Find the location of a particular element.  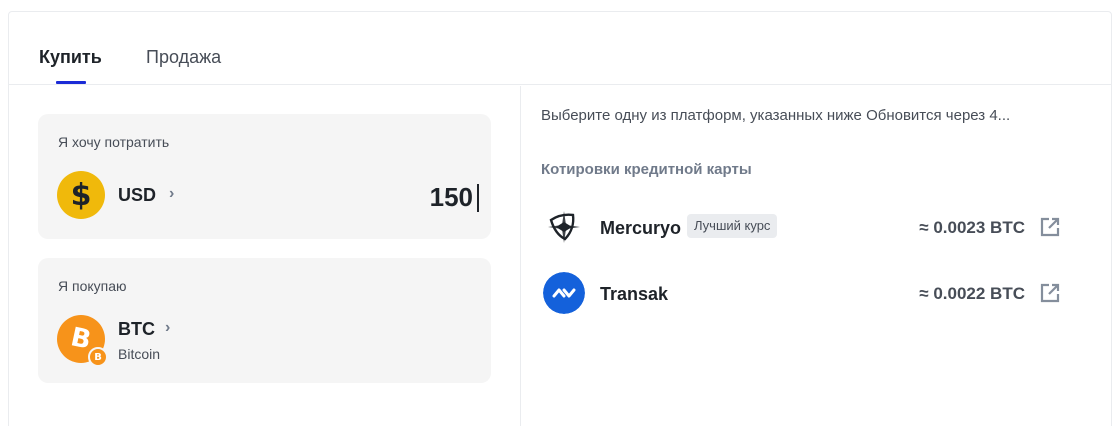

provider-name: Mercuryo is located at coordinates (641, 228).